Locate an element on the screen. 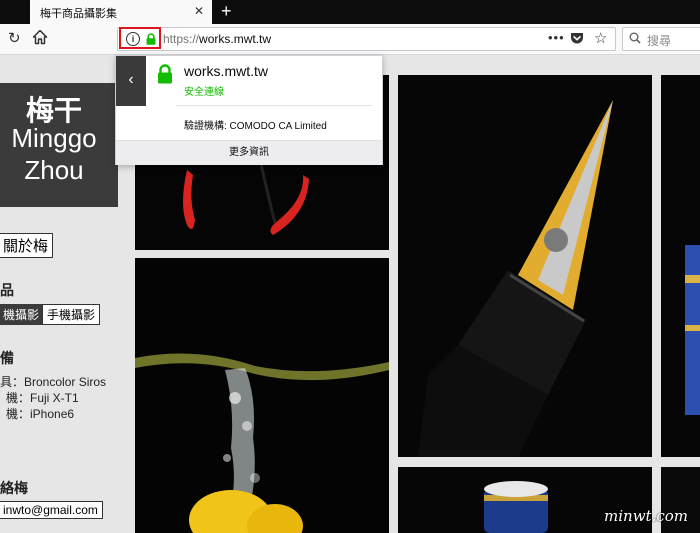  search-bar: 搜尋 is located at coordinates (661, 39).